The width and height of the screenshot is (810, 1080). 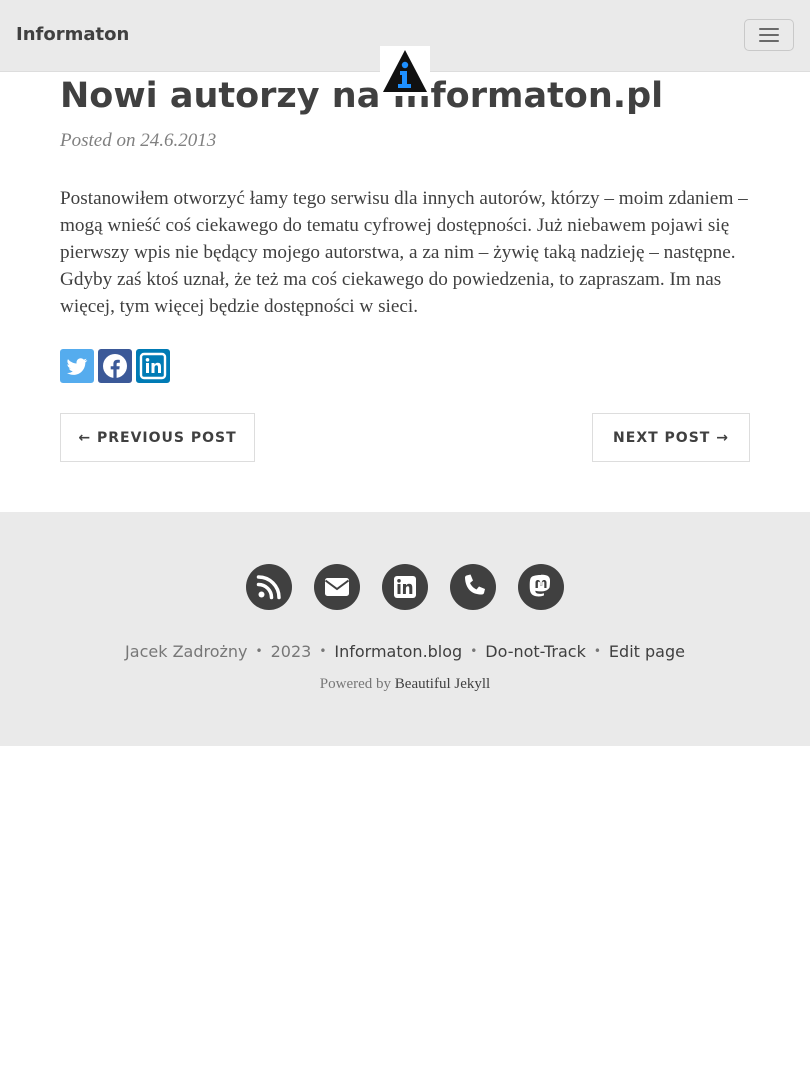 I want to click on footer-linkedin-link, so click(x=405, y=587).